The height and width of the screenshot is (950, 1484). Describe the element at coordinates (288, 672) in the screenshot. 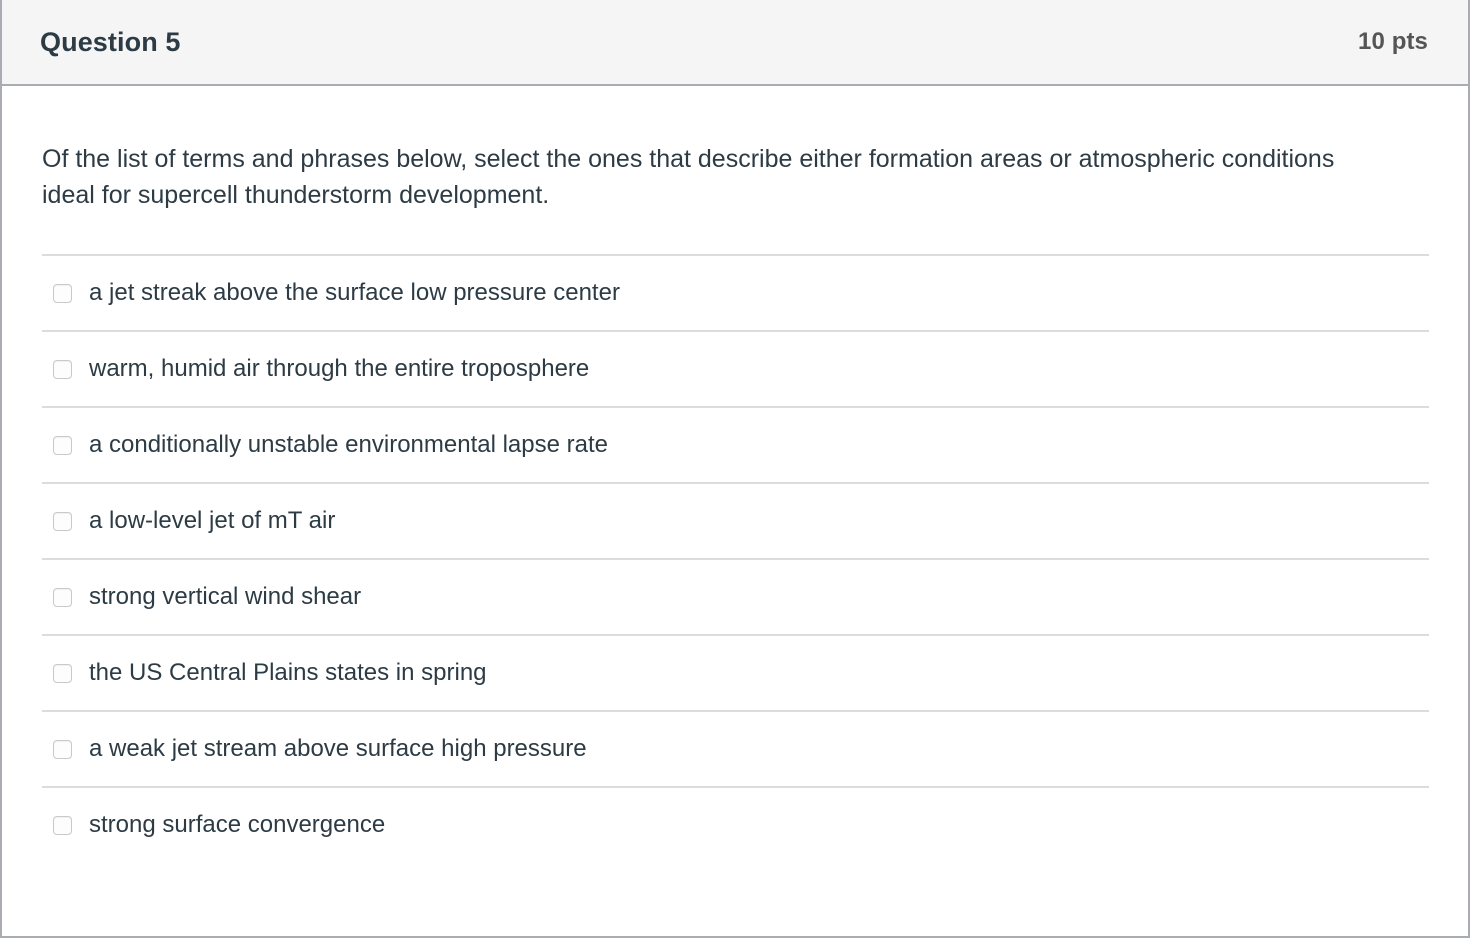

I see `answer-option-label: the US Central Plains states in spring` at that location.